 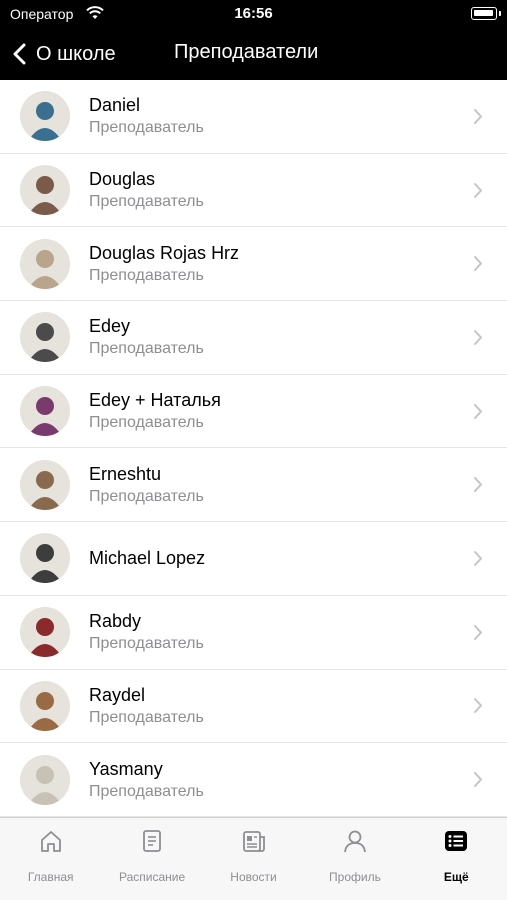 I want to click on teacher-row: Yasmany Преподаватель, so click(x=253, y=780).